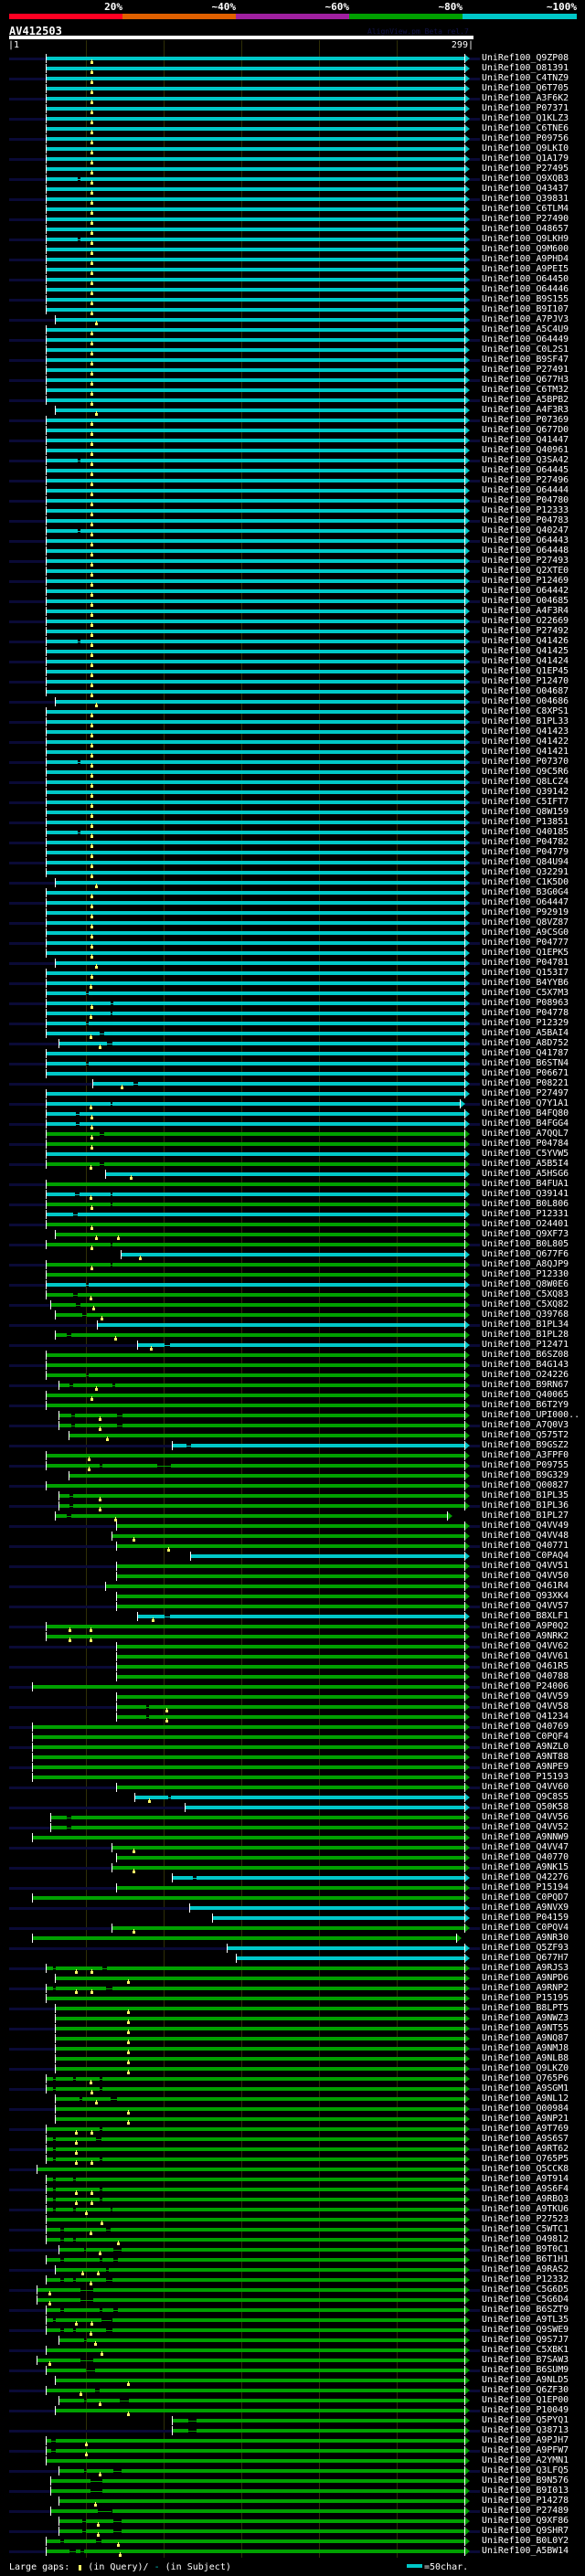  I want to click on hit-label: UniRef100_O24226, so click(525, 1375).